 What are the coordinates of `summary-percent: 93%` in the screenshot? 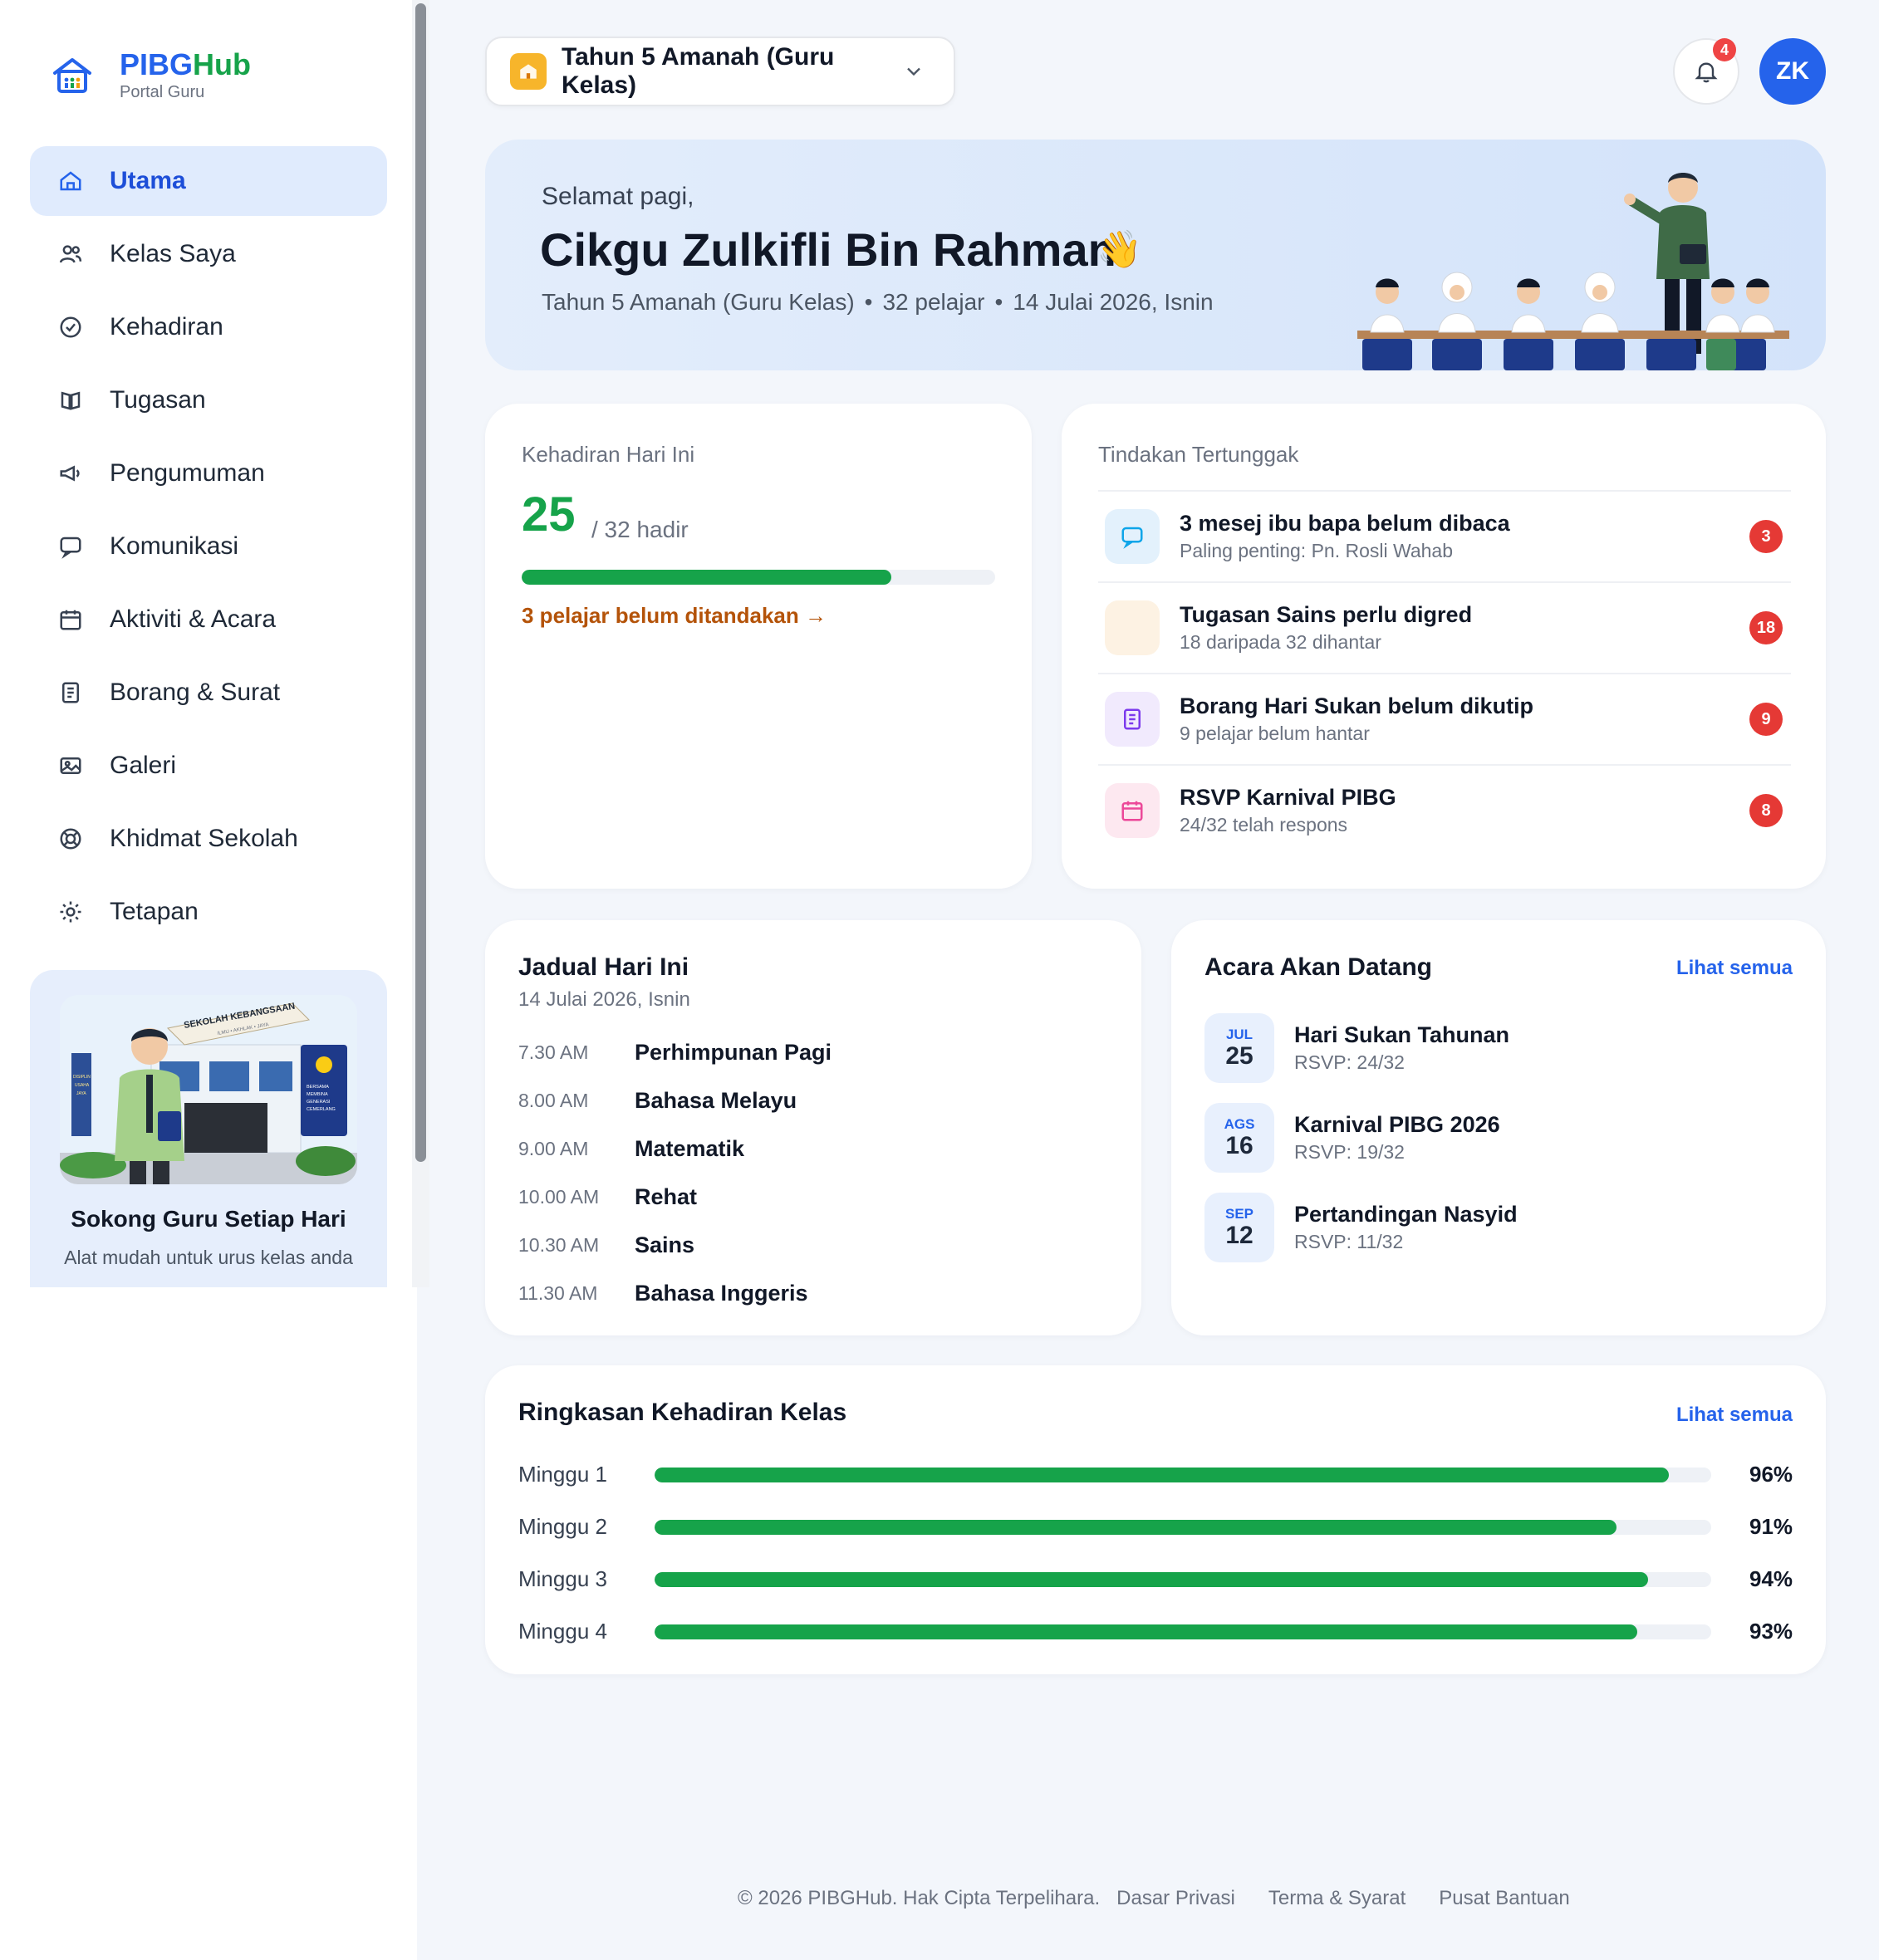 It's located at (1771, 1631).